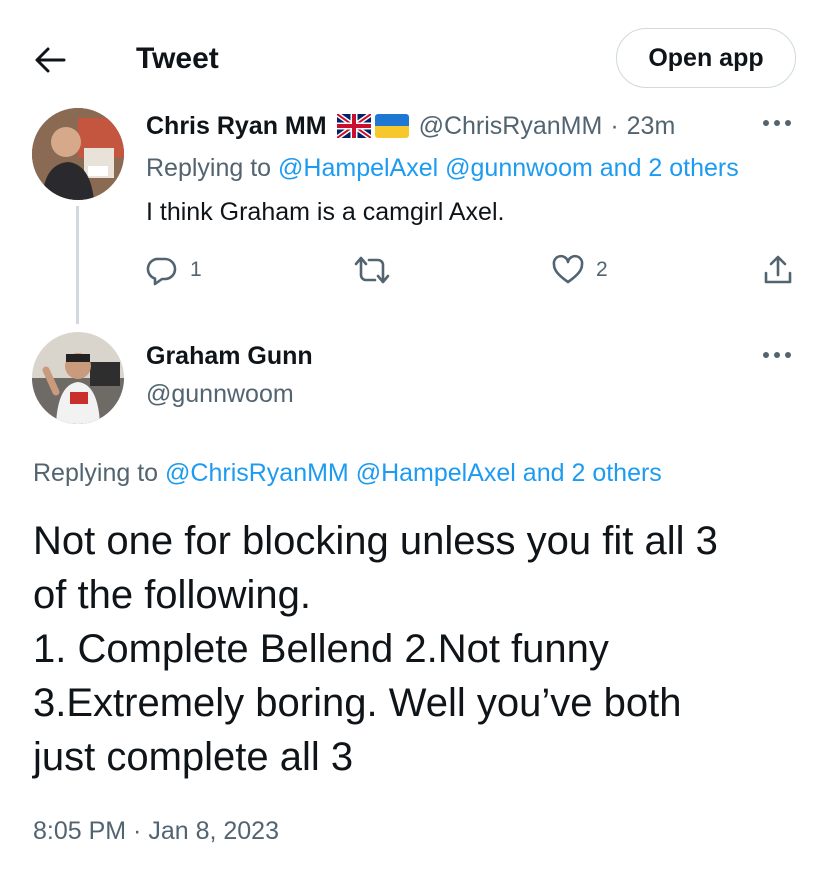 The height and width of the screenshot is (870, 826). Describe the element at coordinates (77, 265) in the screenshot. I see `thread-connector` at that location.